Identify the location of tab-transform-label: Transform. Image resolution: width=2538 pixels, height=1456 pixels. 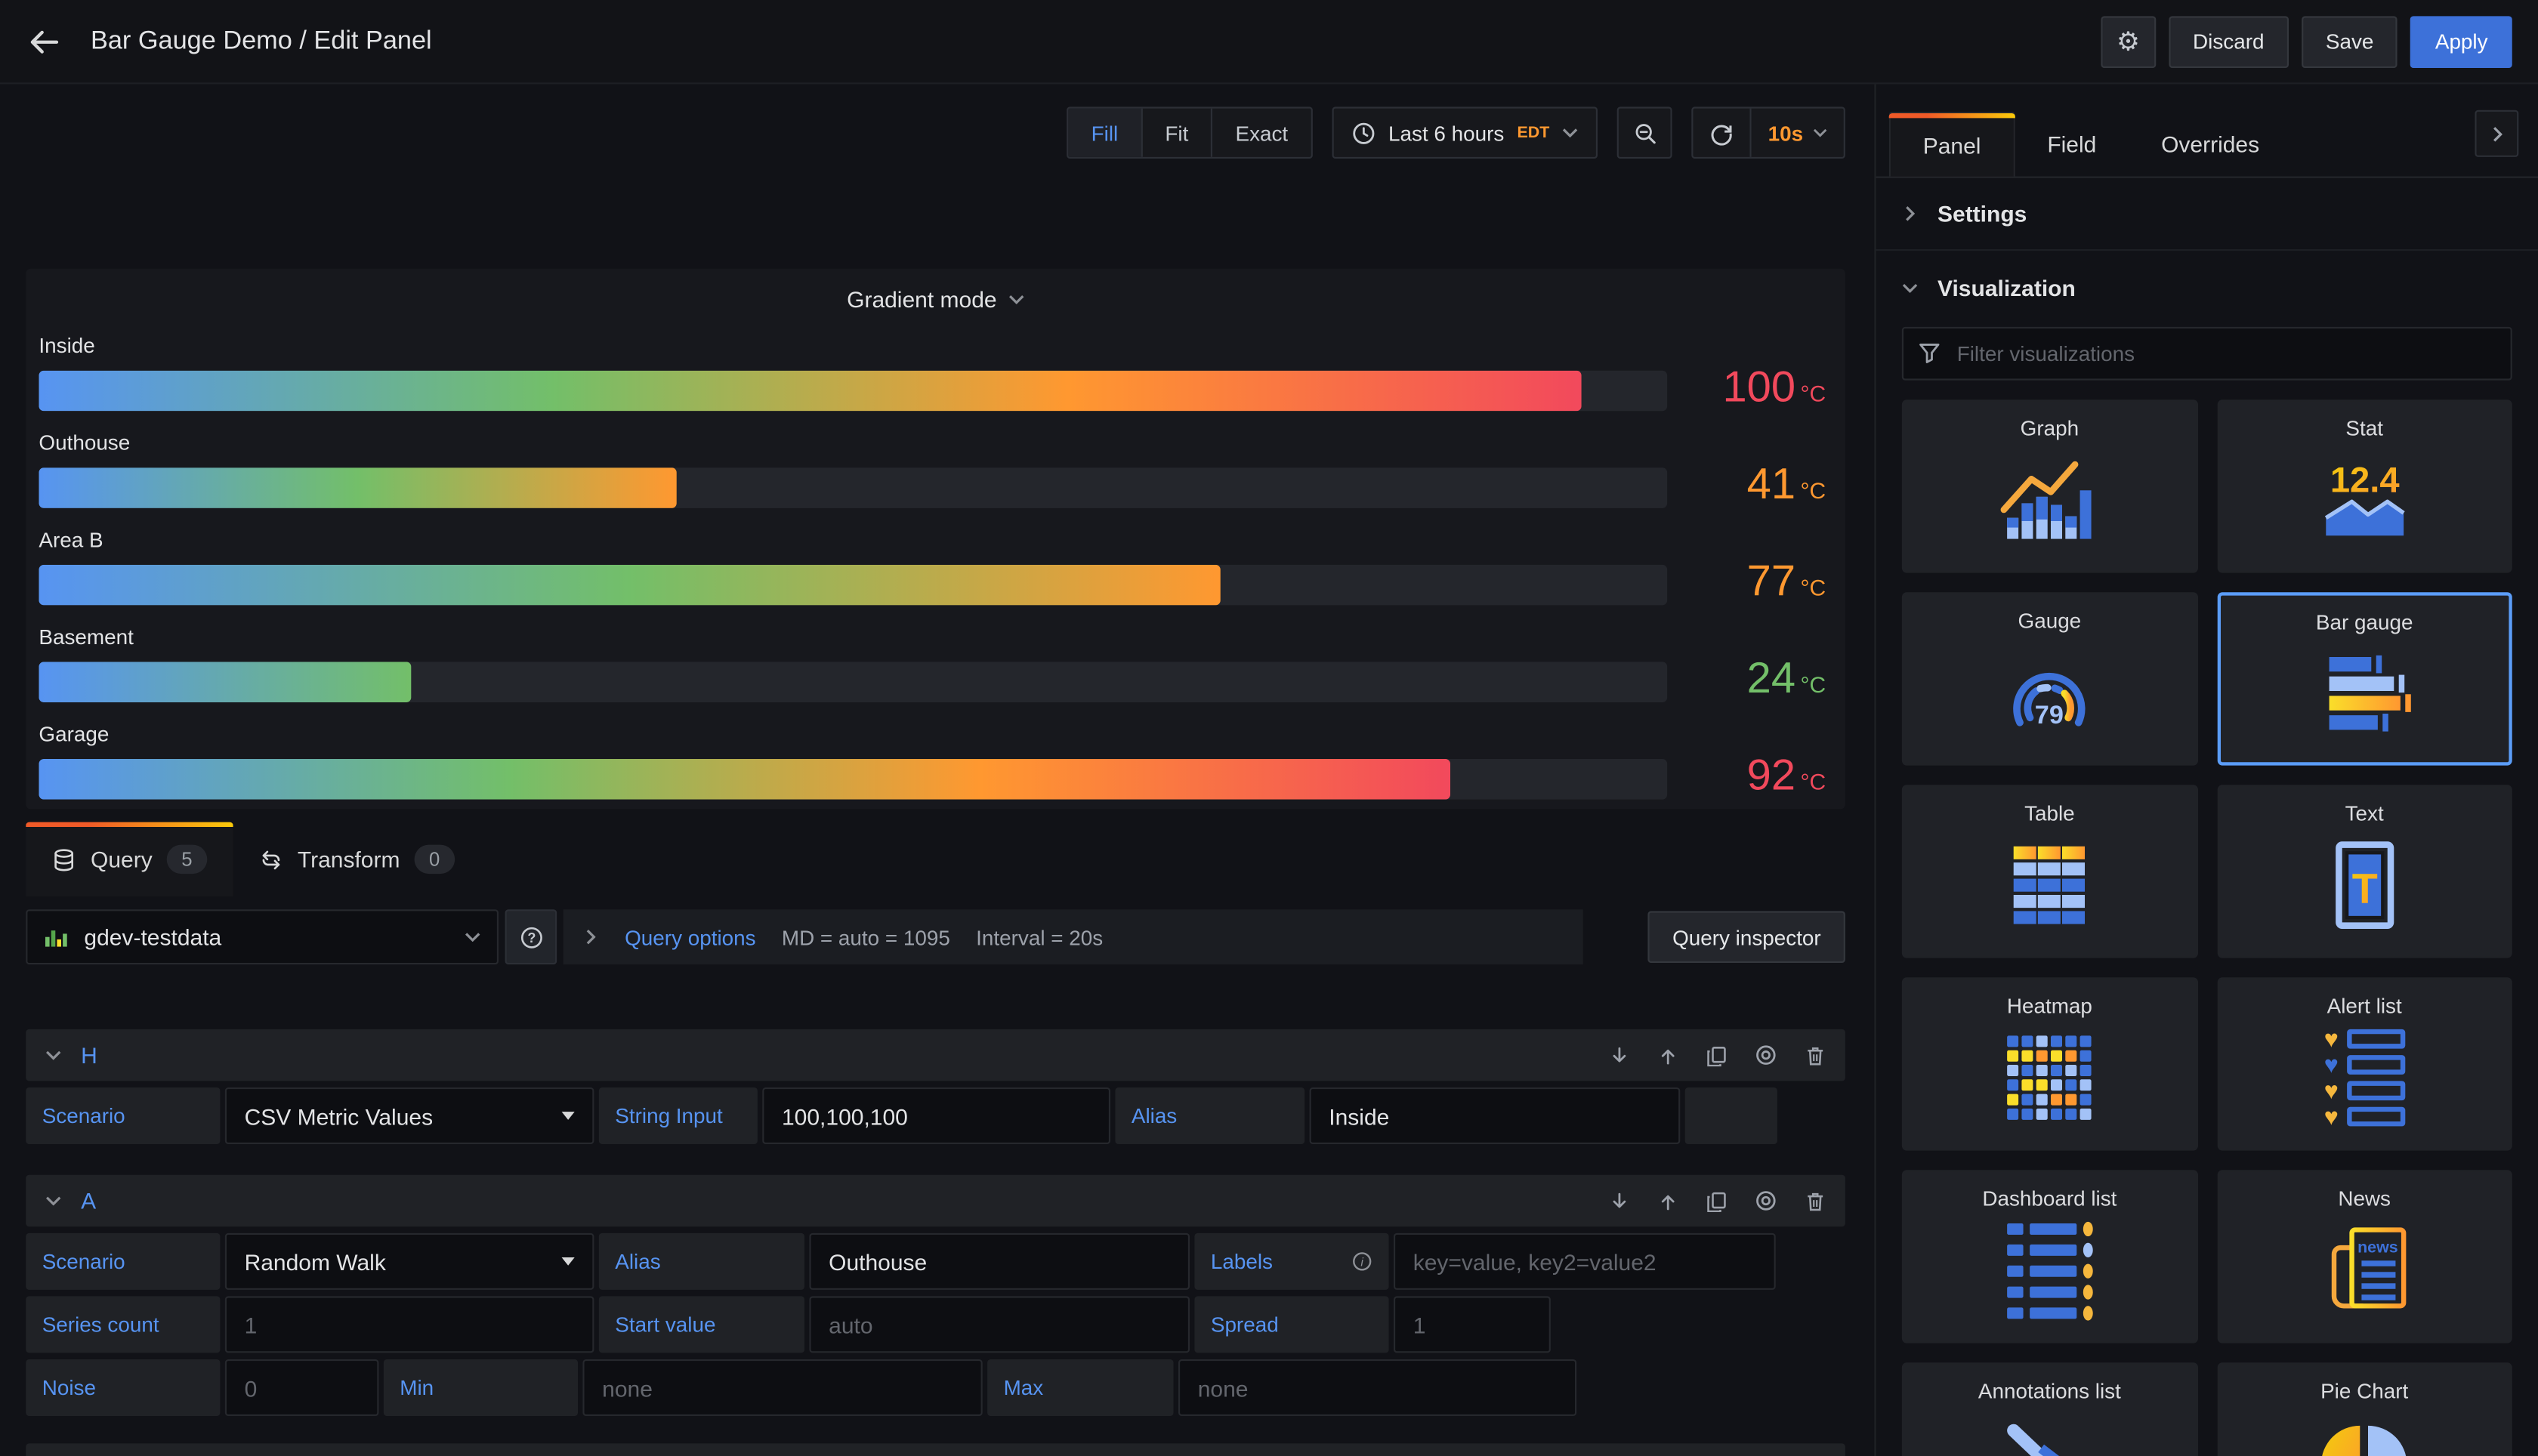
(348, 859).